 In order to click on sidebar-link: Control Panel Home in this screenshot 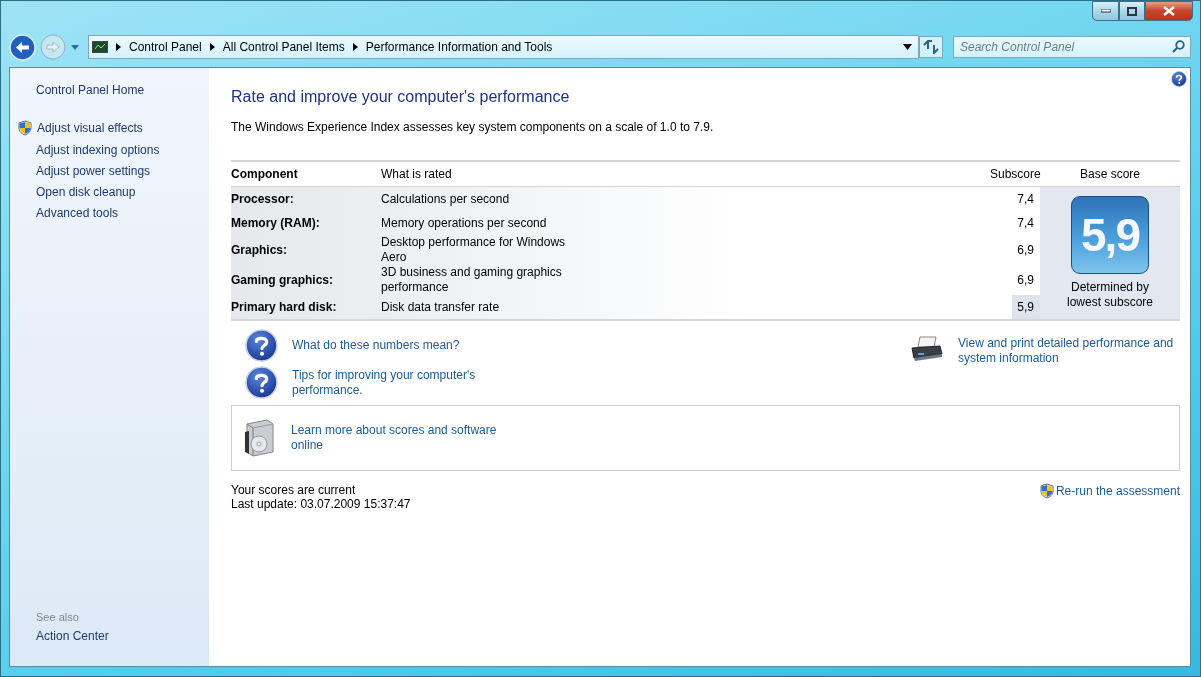, I will do `click(90, 90)`.